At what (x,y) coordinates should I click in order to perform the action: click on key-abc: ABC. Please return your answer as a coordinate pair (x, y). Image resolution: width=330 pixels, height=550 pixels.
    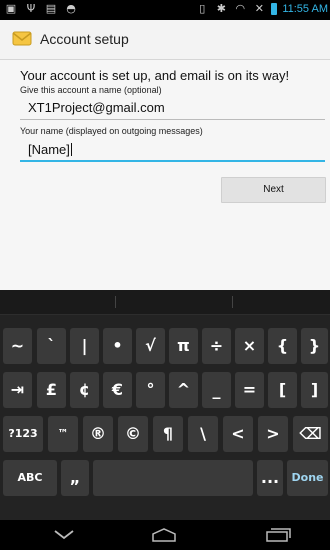
    Looking at the image, I should click on (30, 478).